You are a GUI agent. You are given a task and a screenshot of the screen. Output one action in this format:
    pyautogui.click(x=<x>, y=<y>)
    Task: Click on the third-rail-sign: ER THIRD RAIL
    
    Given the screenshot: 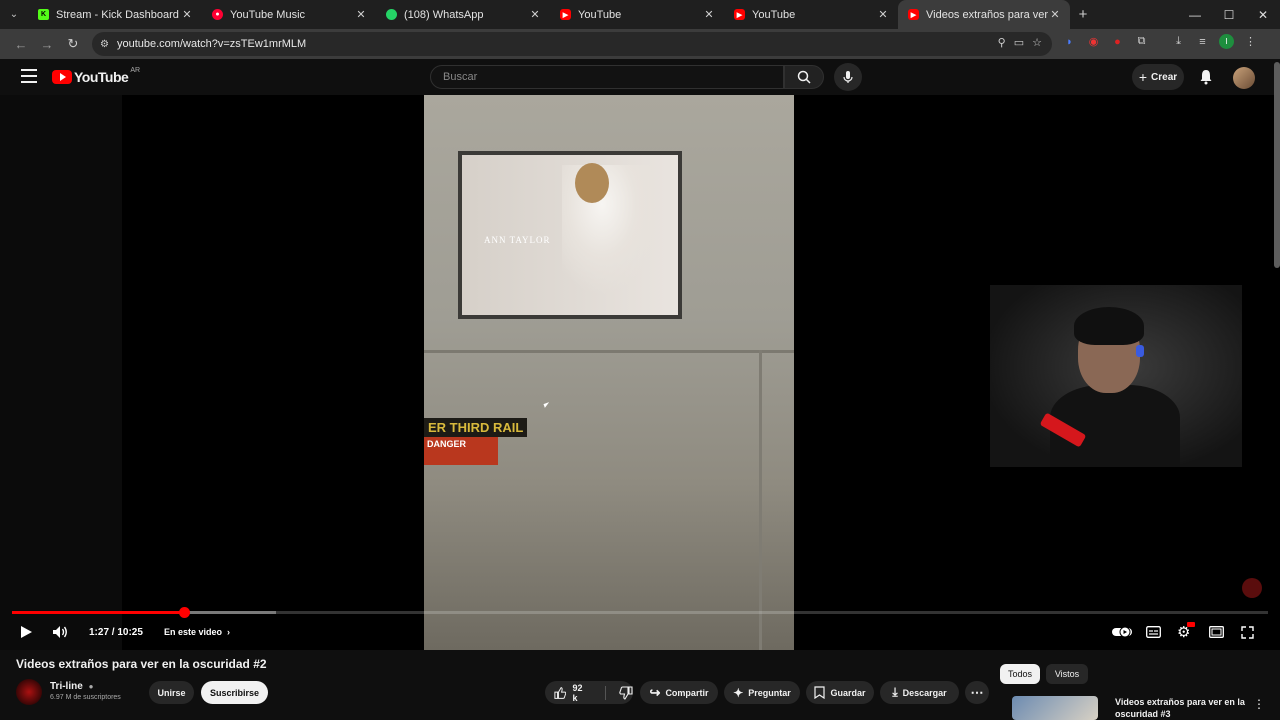 What is the action you would take?
    pyautogui.click(x=476, y=427)
    